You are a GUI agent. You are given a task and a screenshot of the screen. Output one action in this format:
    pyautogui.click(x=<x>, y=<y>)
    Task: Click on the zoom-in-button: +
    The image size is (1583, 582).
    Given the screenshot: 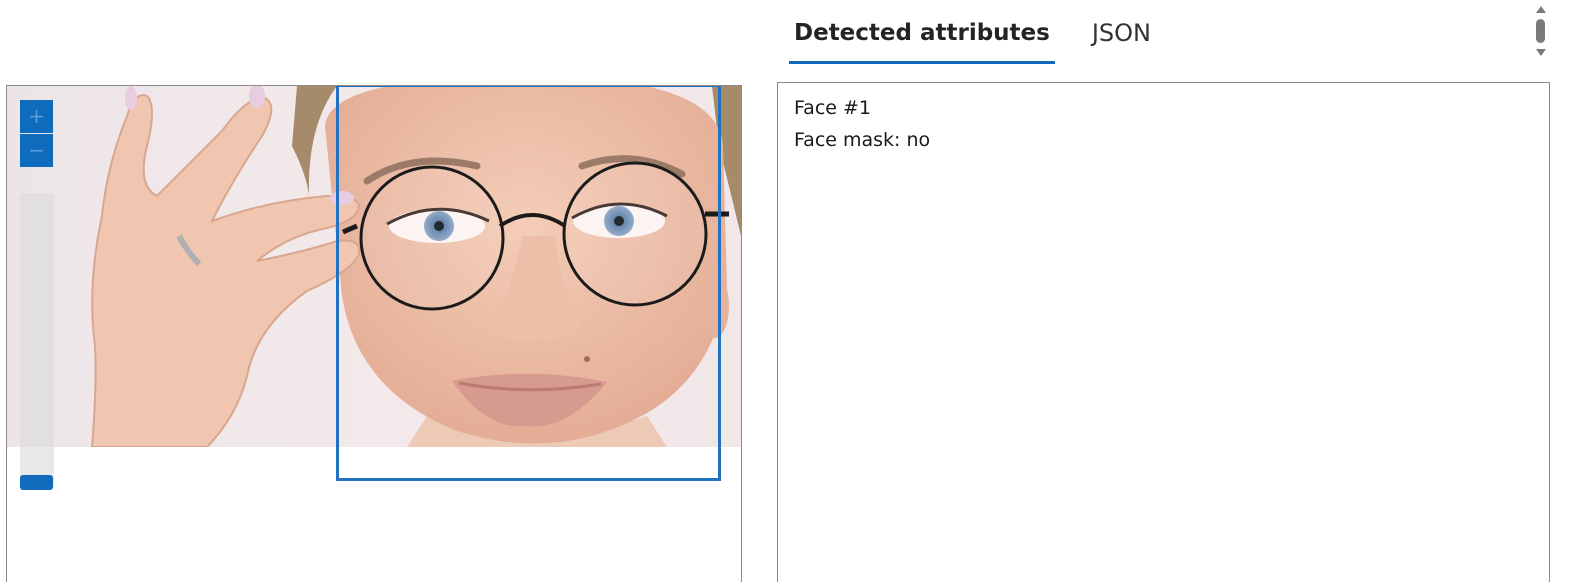 What is the action you would take?
    pyautogui.click(x=36, y=116)
    